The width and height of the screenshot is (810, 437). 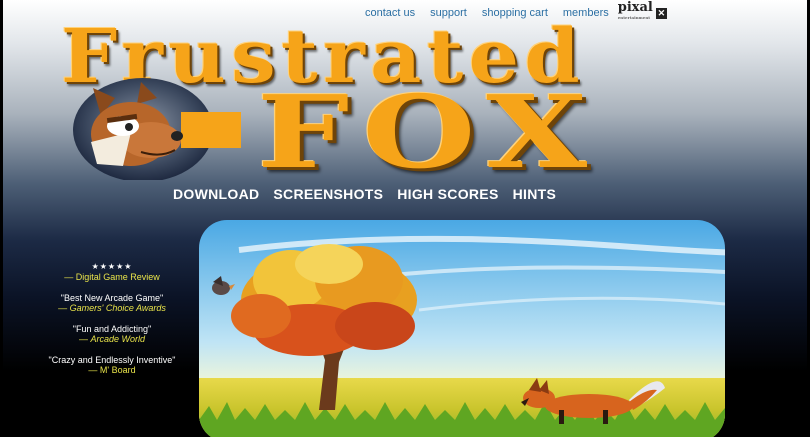 I want to click on review-source: — Digital Game Review, so click(x=112, y=277).